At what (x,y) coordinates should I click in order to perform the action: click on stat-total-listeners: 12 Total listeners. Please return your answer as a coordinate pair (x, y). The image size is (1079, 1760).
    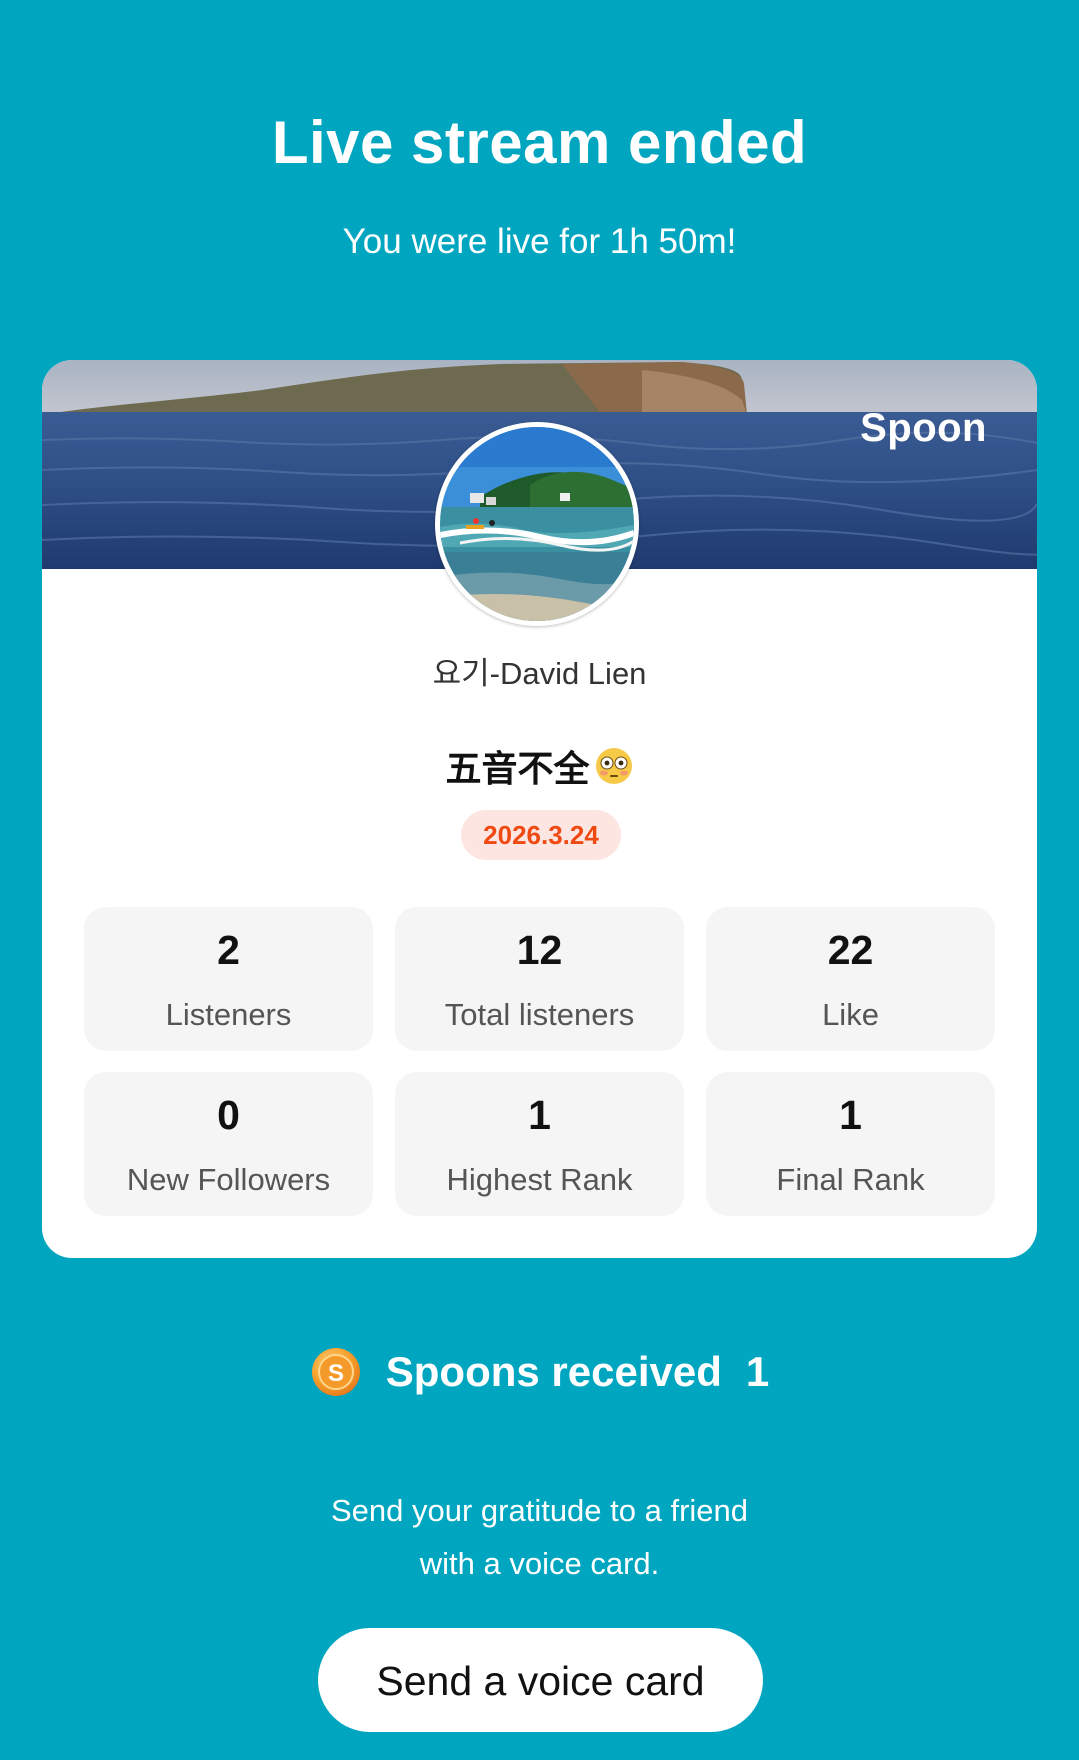
    Looking at the image, I should click on (539, 979).